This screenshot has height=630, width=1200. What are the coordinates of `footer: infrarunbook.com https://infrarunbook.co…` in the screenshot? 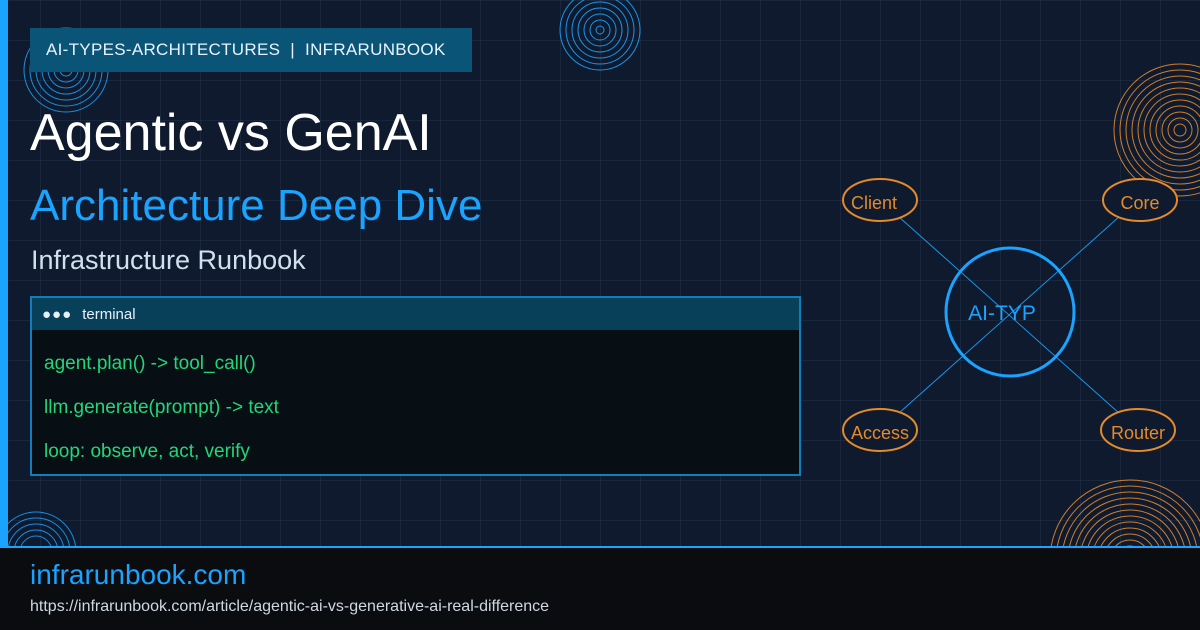 It's located at (600, 588).